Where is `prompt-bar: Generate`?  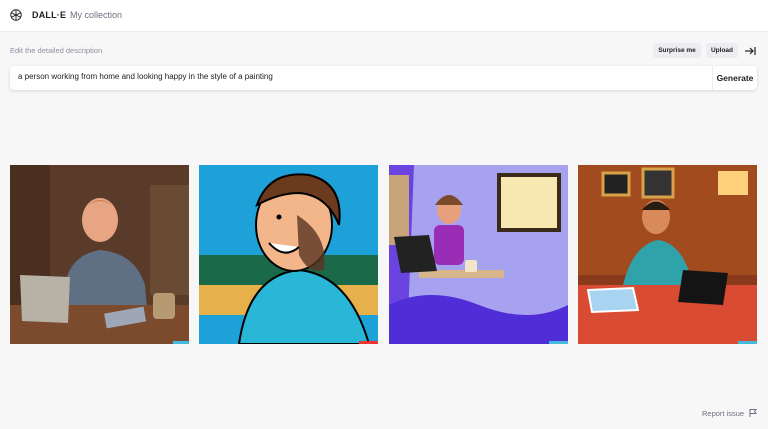
prompt-bar: Generate is located at coordinates (383, 78).